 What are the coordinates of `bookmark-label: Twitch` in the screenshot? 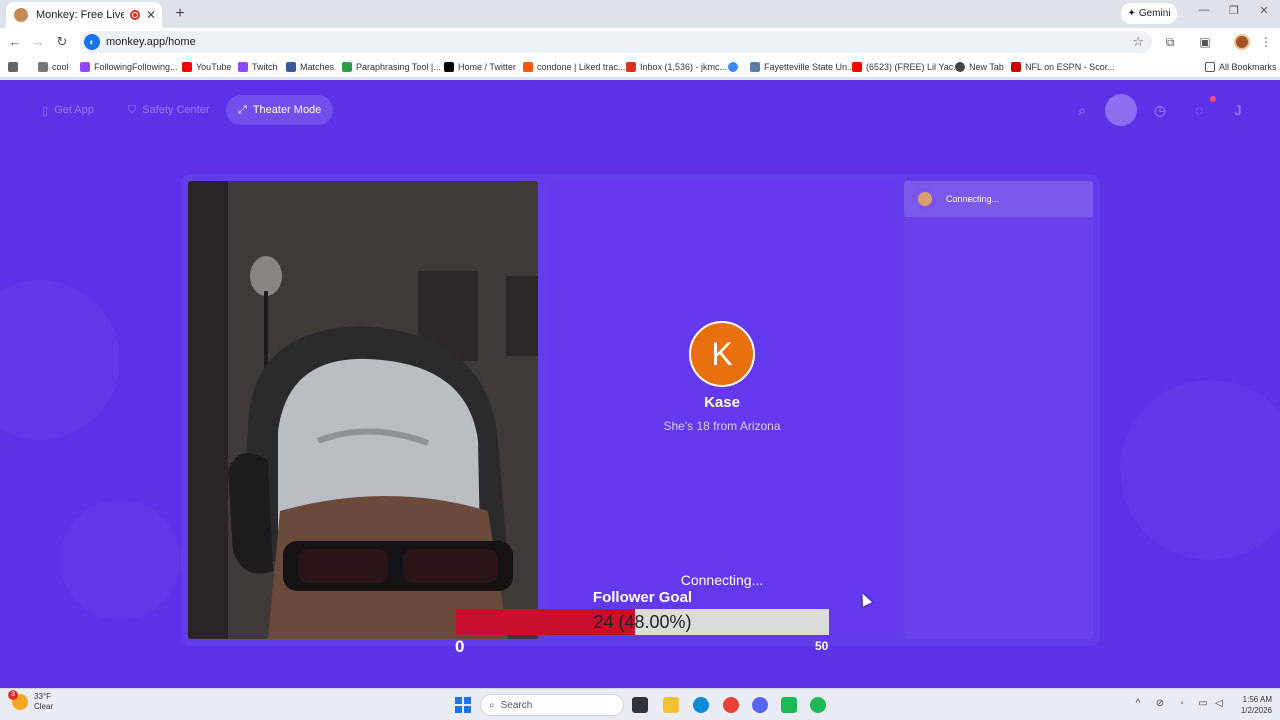 It's located at (265, 67).